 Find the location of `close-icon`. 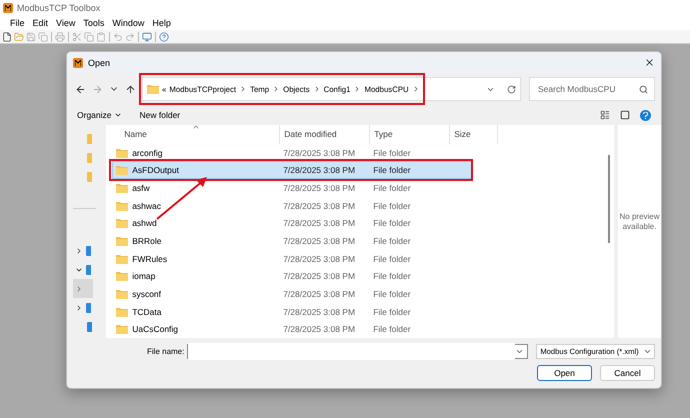

close-icon is located at coordinates (649, 62).